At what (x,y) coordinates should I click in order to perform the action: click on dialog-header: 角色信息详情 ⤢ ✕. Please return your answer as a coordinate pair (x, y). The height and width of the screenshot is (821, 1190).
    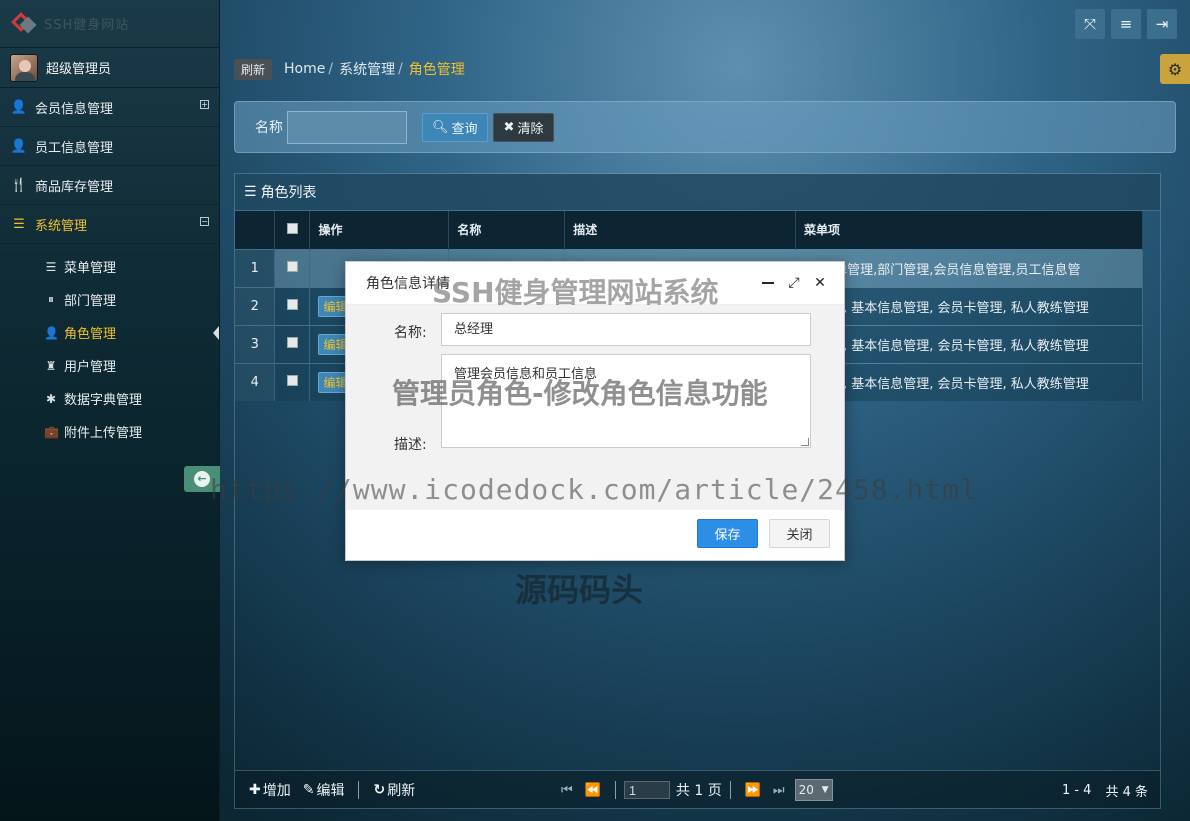
    Looking at the image, I should click on (595, 283).